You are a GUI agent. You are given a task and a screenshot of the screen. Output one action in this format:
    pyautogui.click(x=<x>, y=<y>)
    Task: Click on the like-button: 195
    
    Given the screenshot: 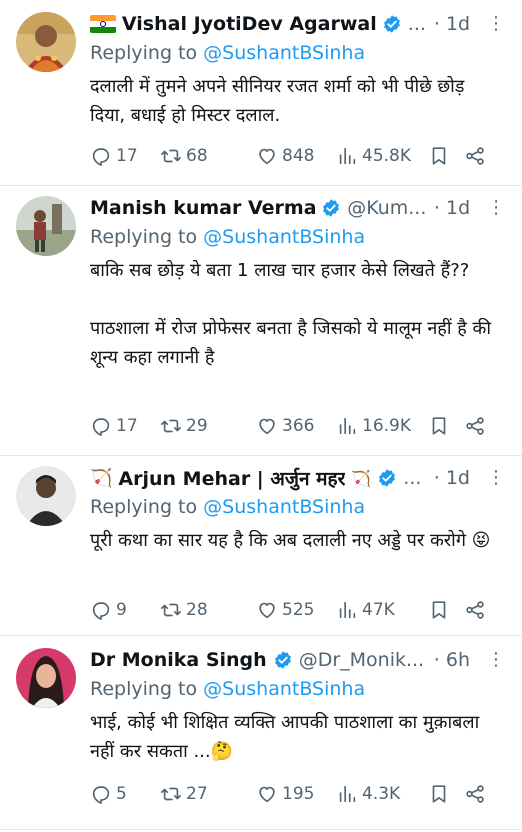 What is the action you would take?
    pyautogui.click(x=296, y=794)
    